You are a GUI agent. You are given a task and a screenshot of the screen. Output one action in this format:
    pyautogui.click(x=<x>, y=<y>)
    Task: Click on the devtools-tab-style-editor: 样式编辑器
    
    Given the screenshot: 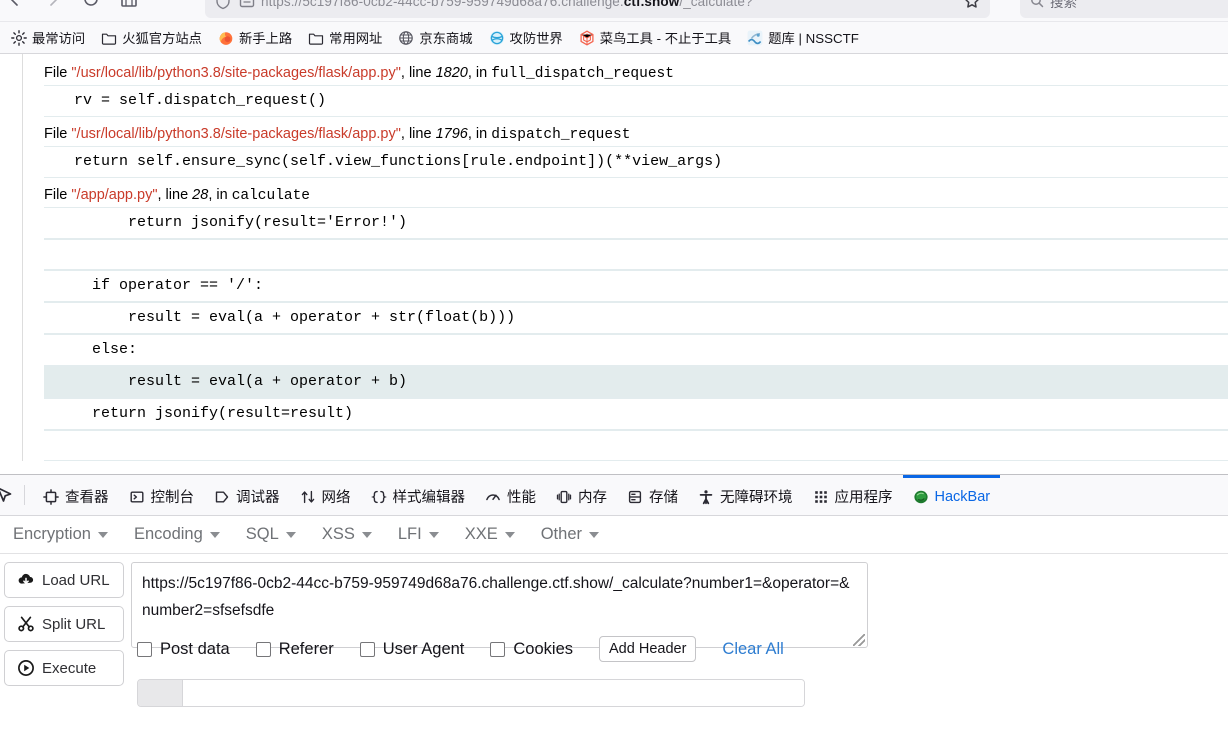 What is the action you would take?
    pyautogui.click(x=418, y=495)
    